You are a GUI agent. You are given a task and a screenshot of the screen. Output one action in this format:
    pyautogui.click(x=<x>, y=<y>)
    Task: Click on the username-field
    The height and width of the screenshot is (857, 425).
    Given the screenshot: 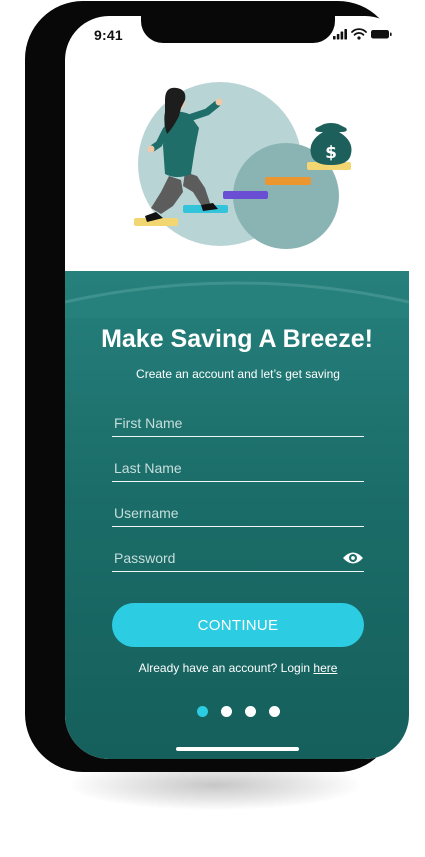 What is the action you would take?
    pyautogui.click(x=238, y=514)
    